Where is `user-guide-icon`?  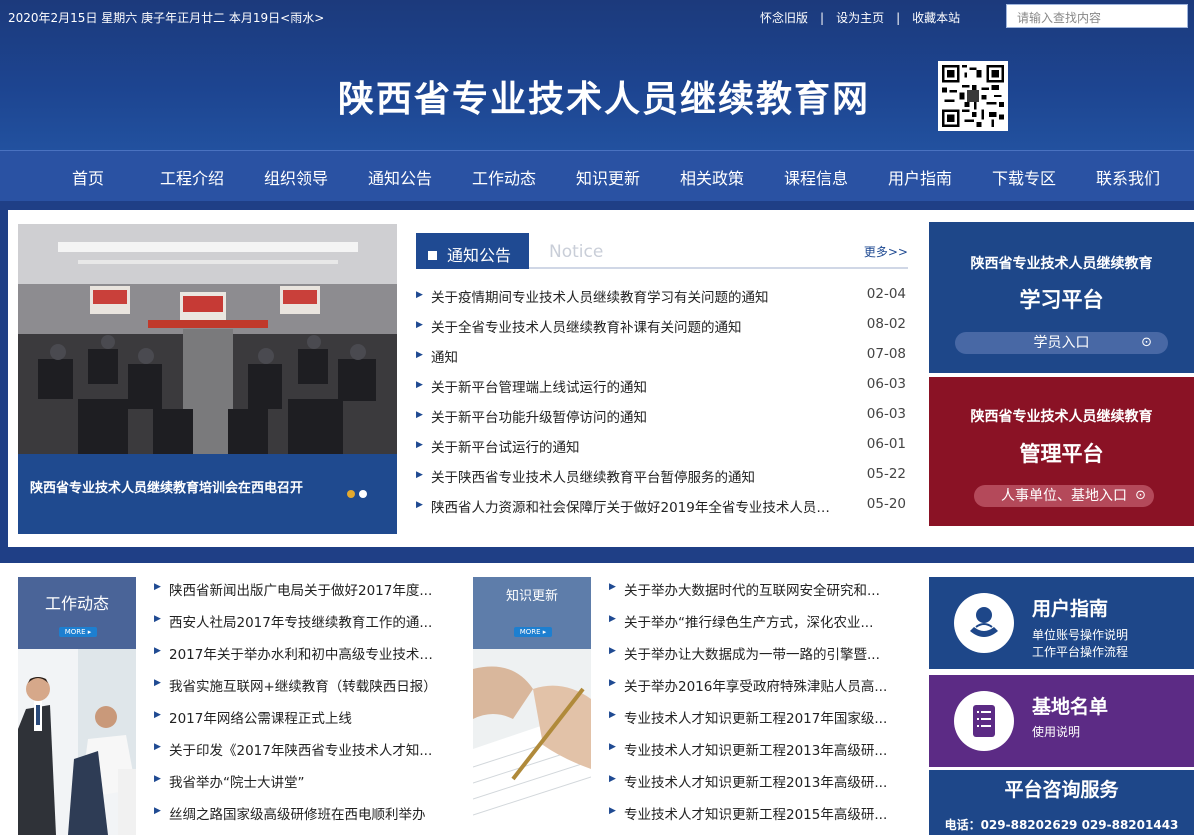
user-guide-icon is located at coordinates (984, 623).